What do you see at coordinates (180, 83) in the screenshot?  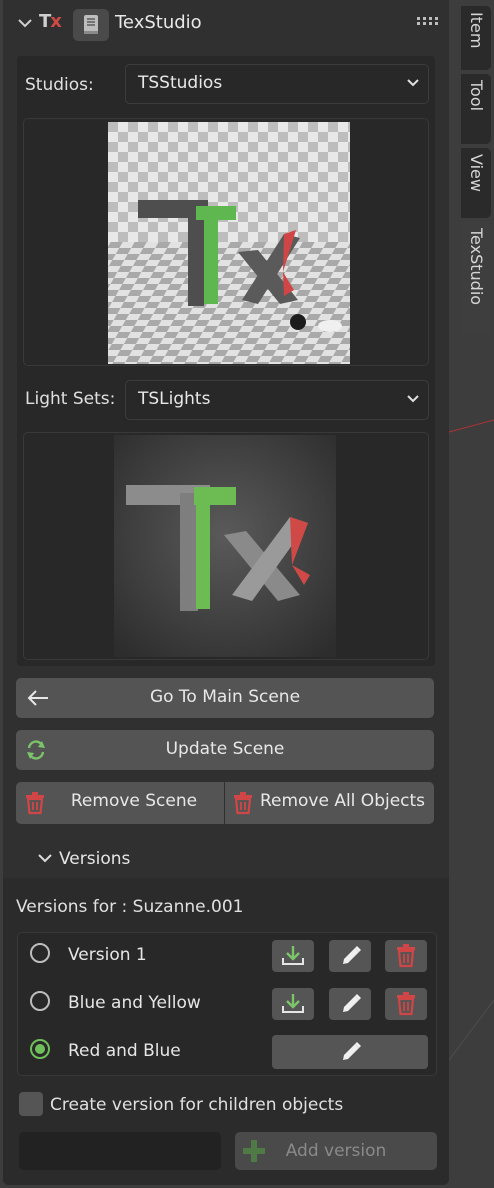 I see `studios-dropdown-value: TSStudios` at bounding box center [180, 83].